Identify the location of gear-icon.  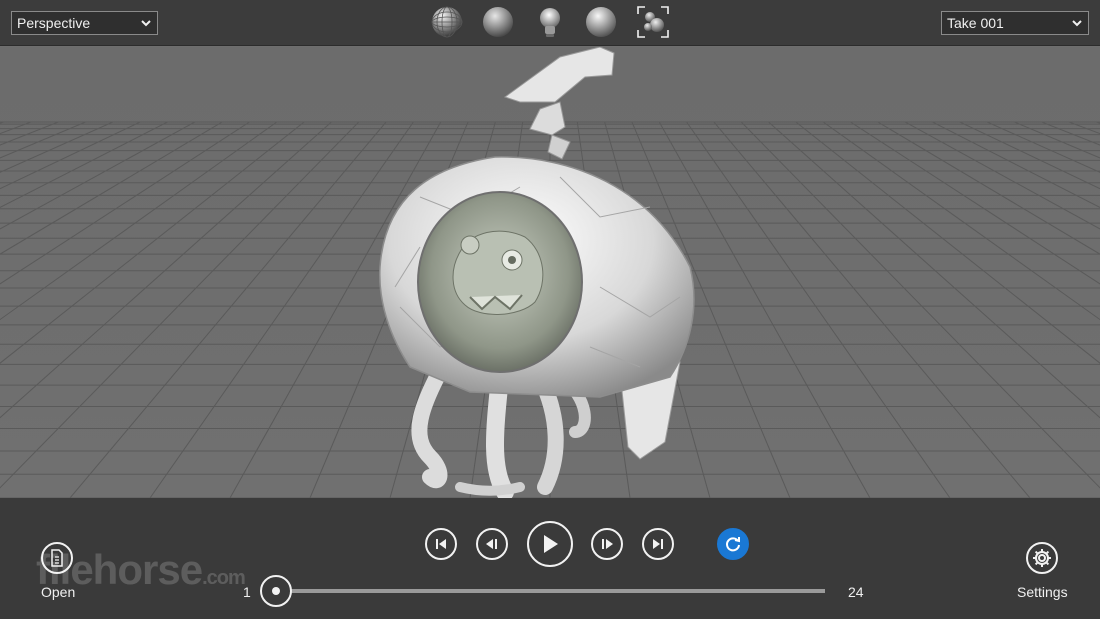
(1042, 558).